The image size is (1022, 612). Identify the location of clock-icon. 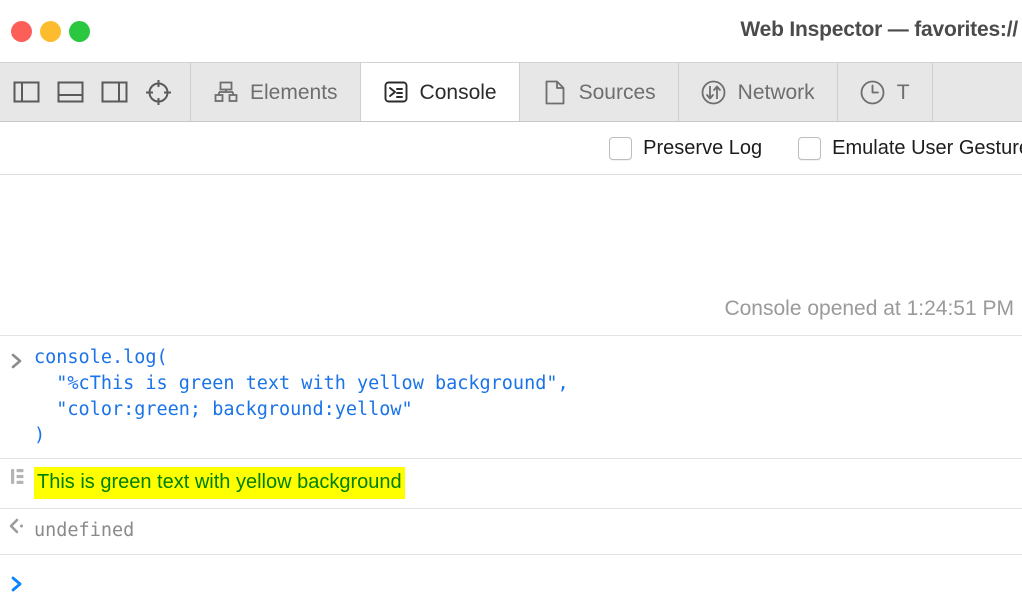
(873, 92).